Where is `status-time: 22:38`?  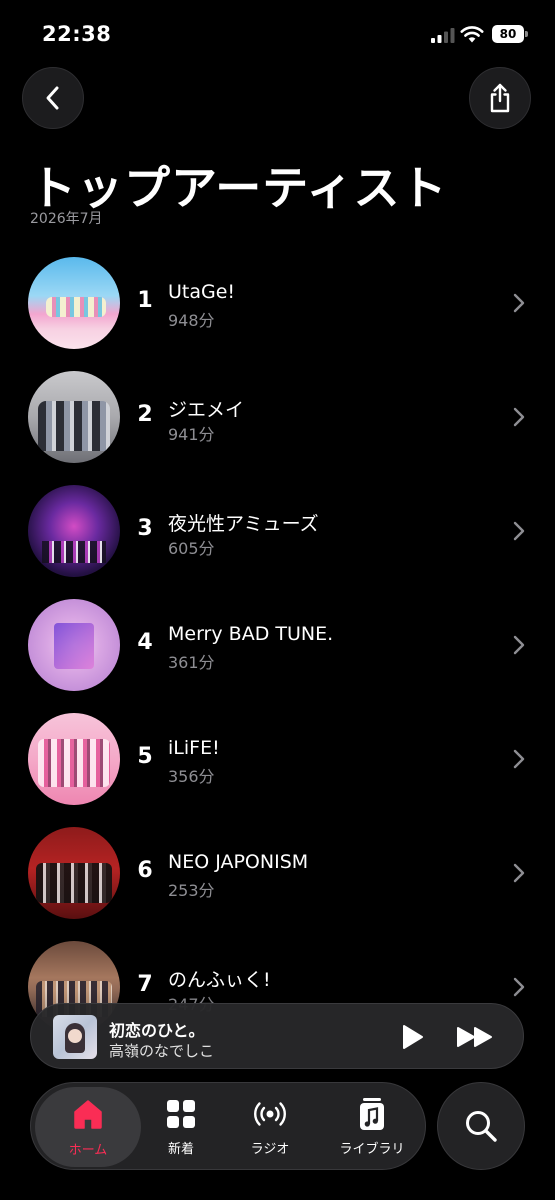 status-time: 22:38 is located at coordinates (77, 34).